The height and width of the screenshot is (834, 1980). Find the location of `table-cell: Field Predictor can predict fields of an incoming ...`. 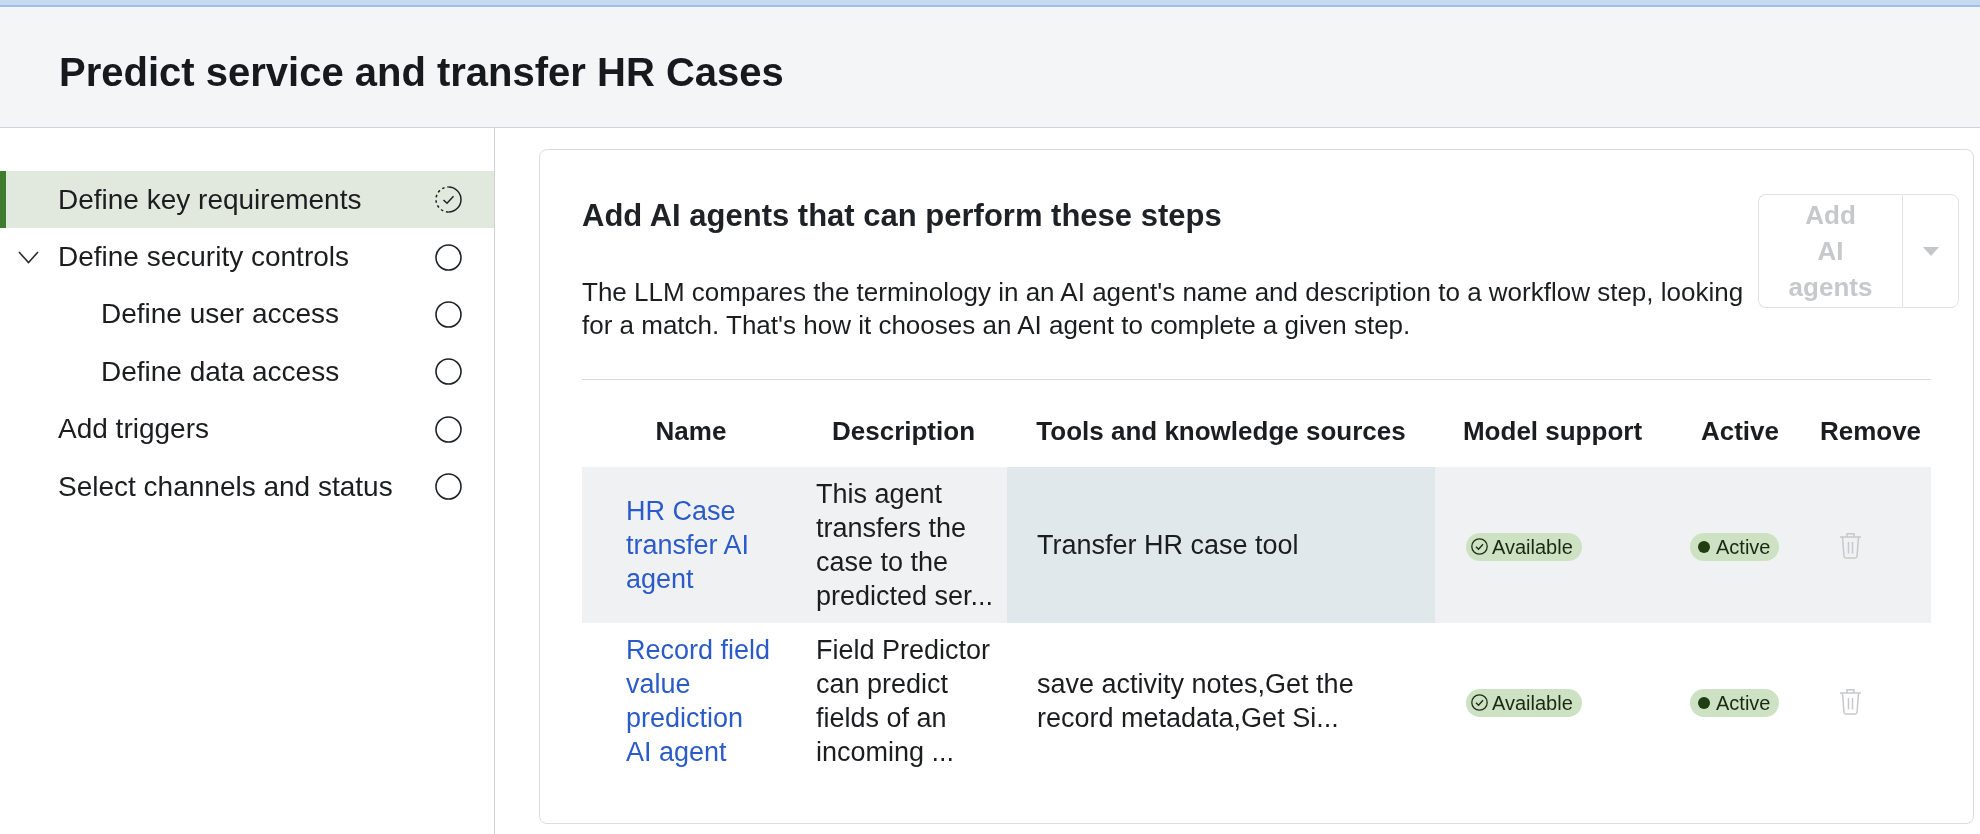

table-cell: Field Predictor can predict fields of an incoming ... is located at coordinates (903, 701).